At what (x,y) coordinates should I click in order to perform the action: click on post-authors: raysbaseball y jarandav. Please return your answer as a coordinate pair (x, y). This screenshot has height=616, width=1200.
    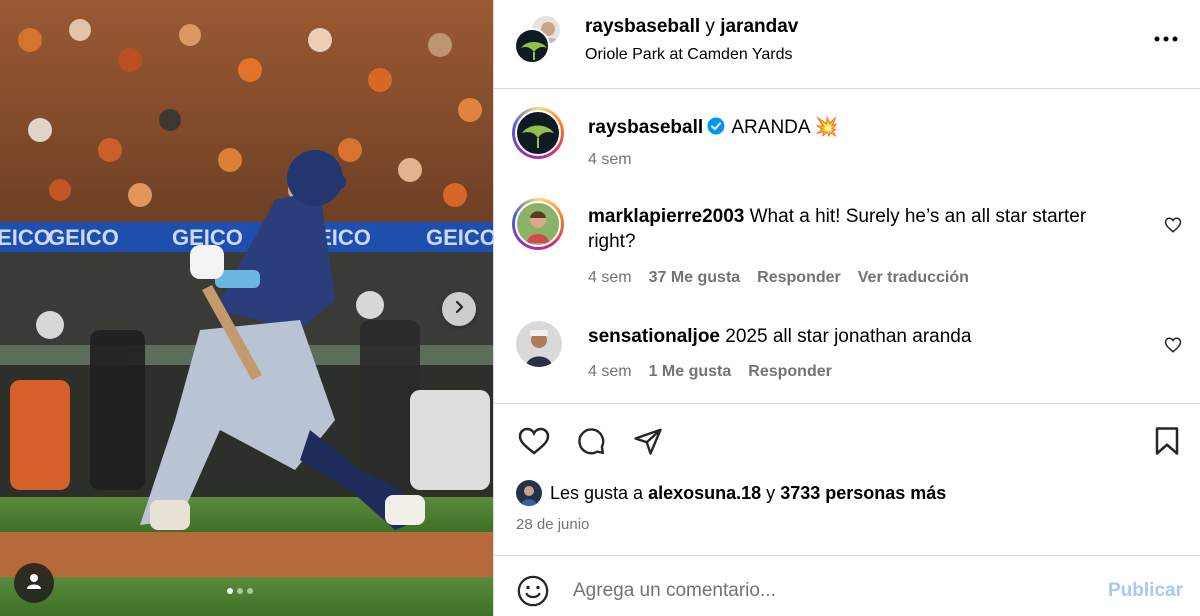
    Looking at the image, I should click on (691, 27).